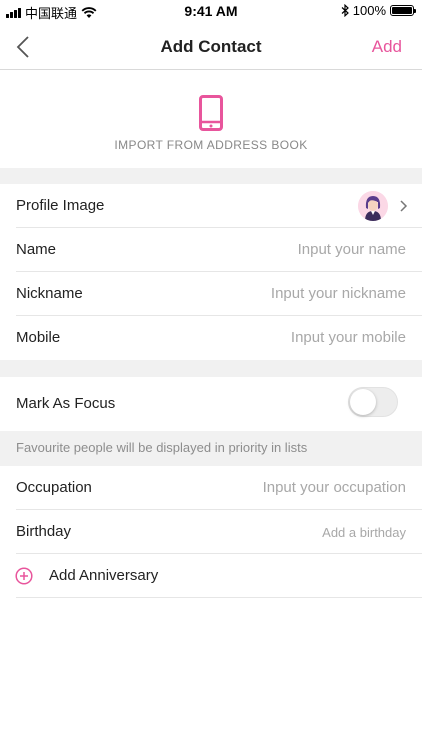 The height and width of the screenshot is (750, 422). I want to click on mobile-row: Mobile Input your mobile, so click(211, 338).